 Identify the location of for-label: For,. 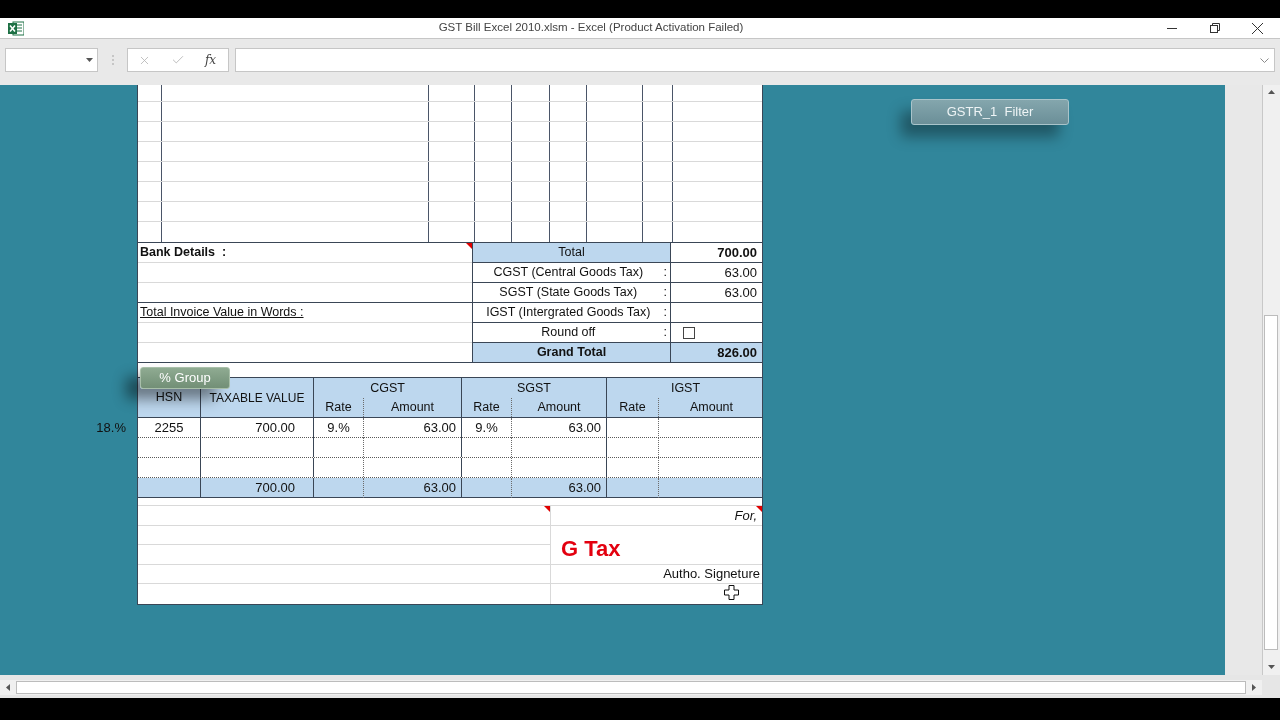
(745, 515).